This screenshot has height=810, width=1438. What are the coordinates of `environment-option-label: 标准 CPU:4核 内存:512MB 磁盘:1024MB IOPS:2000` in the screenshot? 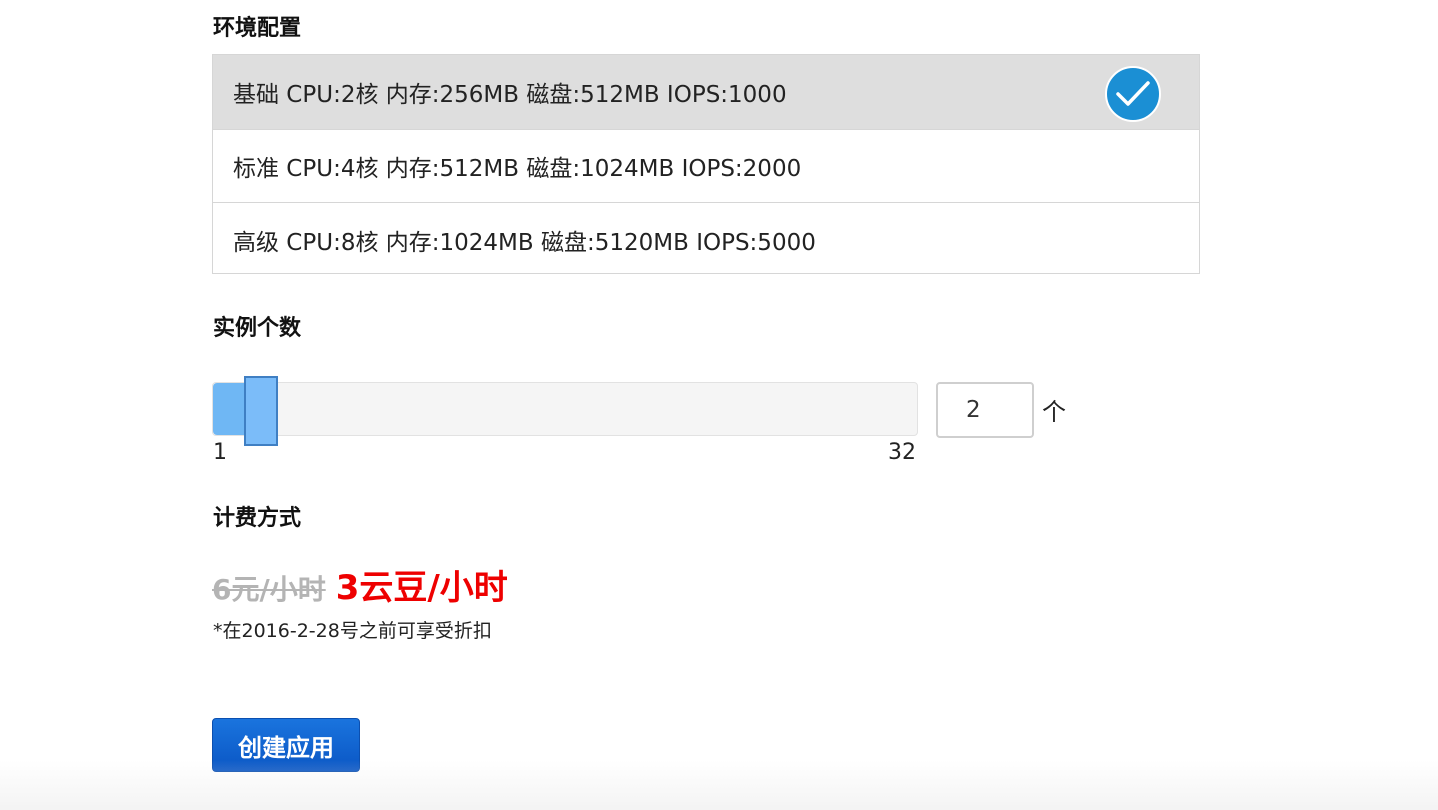 It's located at (517, 169).